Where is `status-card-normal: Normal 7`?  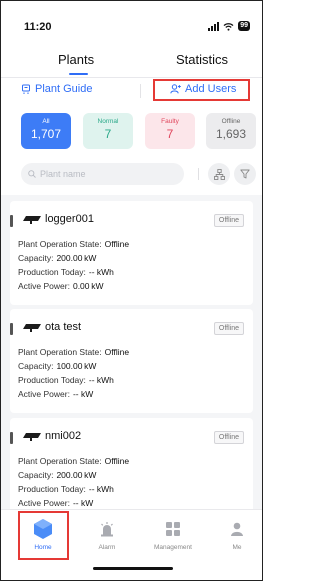
status-card-normal: Normal 7 is located at coordinates (108, 131).